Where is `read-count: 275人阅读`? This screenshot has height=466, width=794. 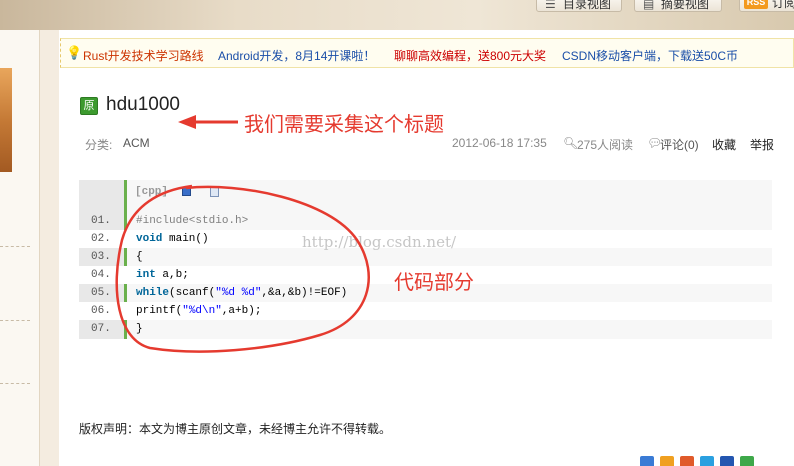 read-count: 275人阅读 is located at coordinates (605, 145).